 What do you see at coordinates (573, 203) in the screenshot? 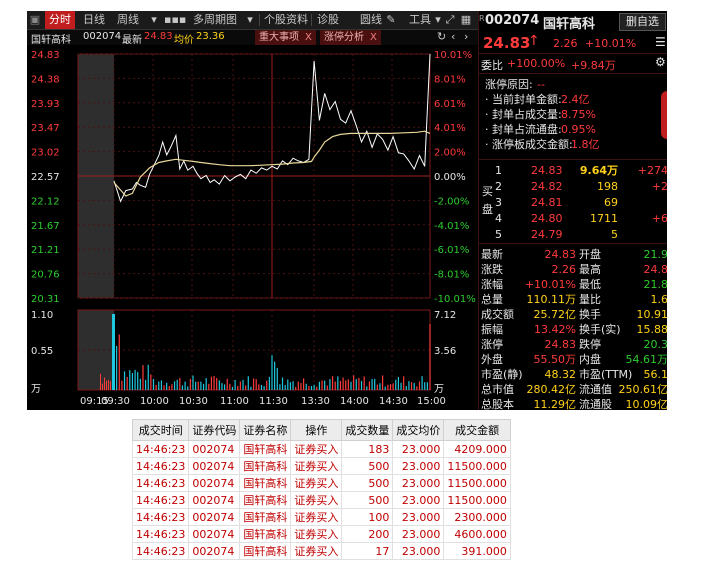
I see `buy-level-row: 3 24.81 69` at bounding box center [573, 203].